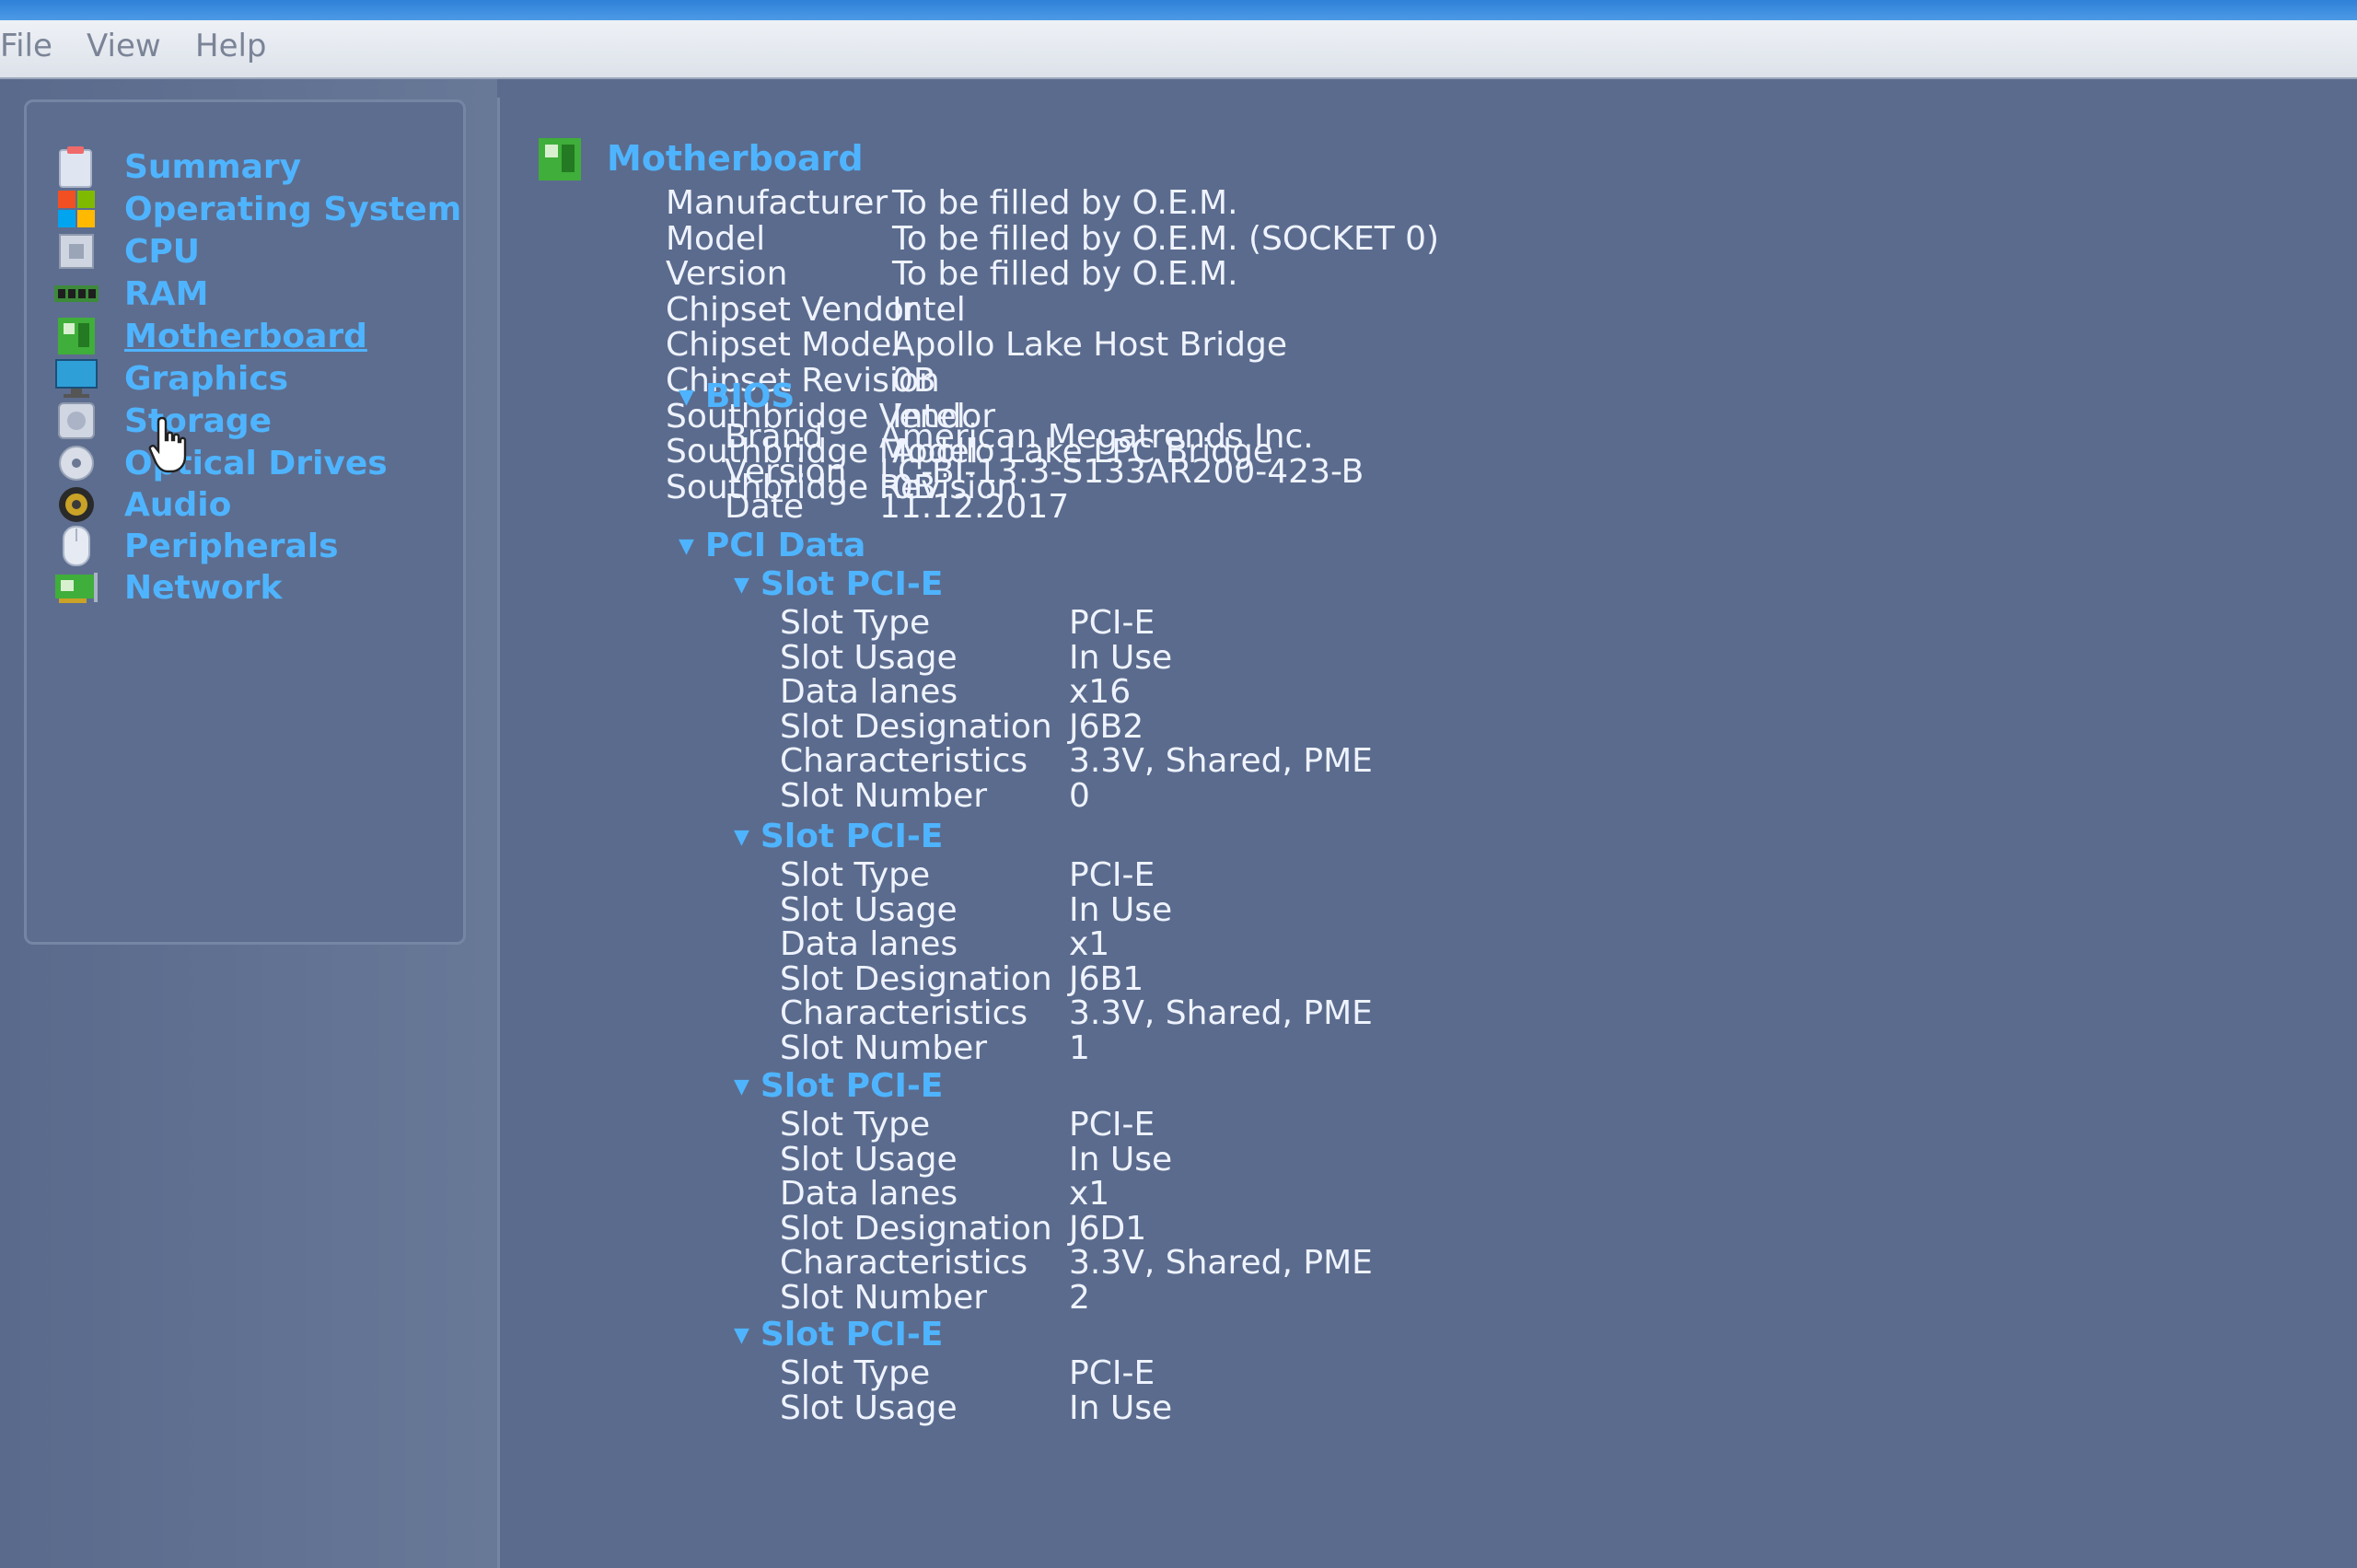  Describe the element at coordinates (1096, 437) in the screenshot. I see `property-value: American Megatrends Inc.` at that location.